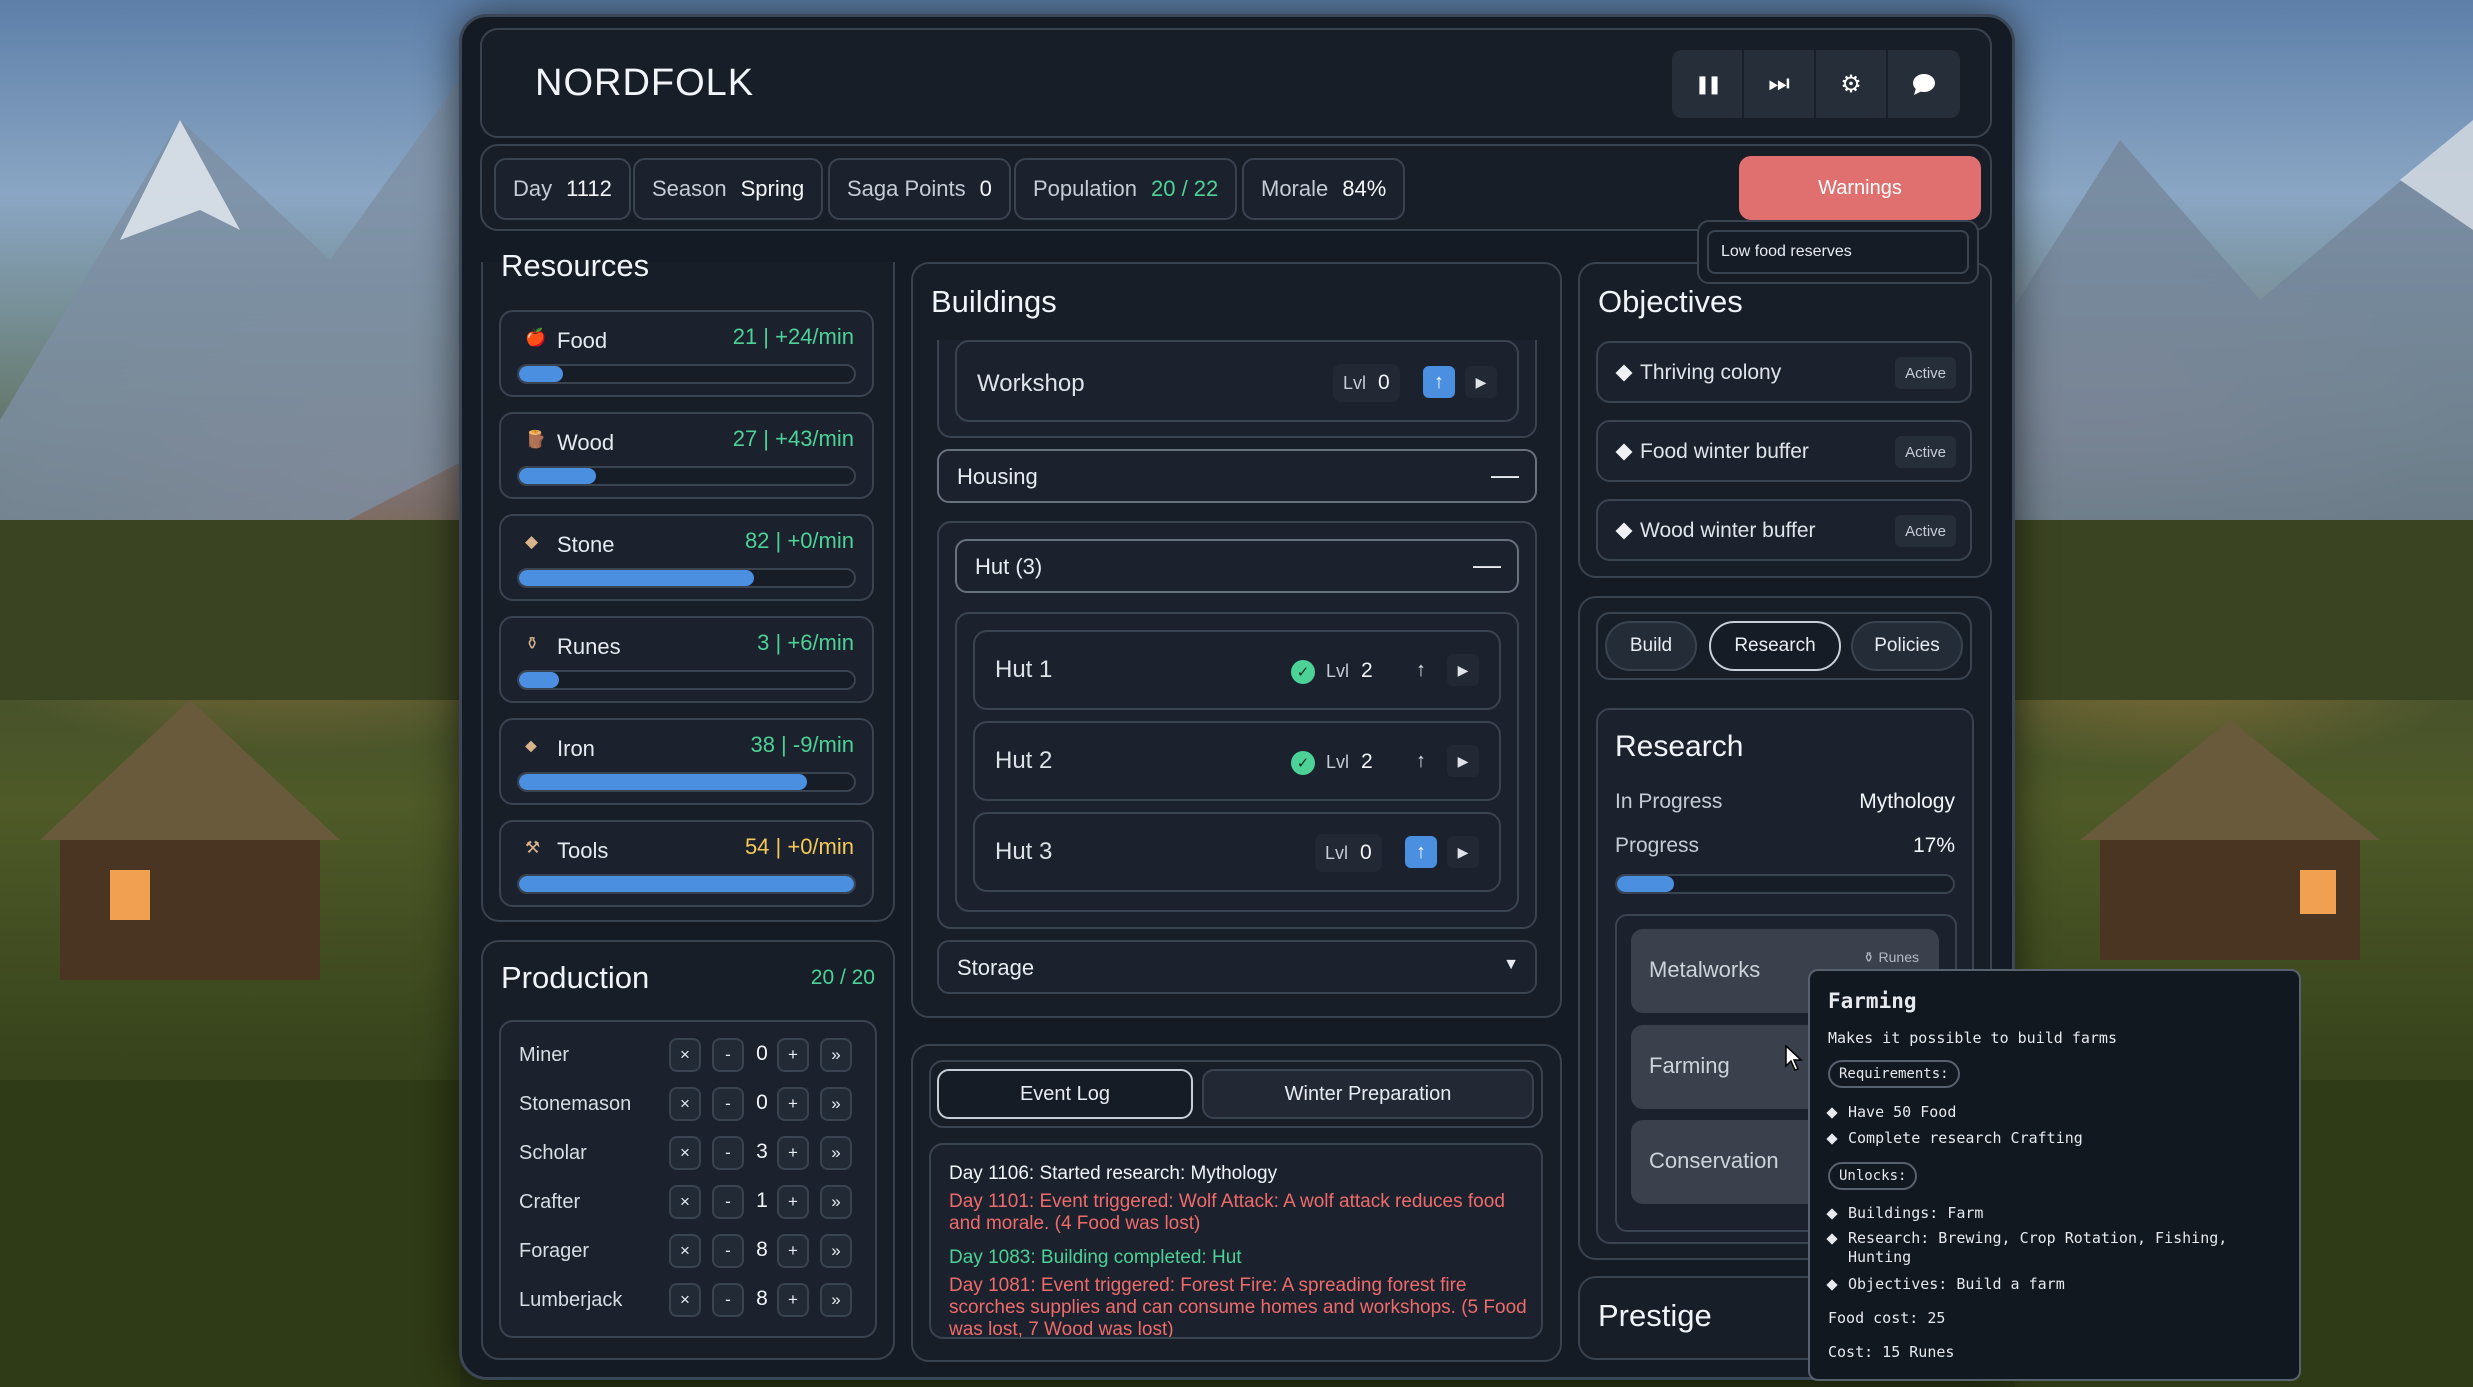 The image size is (2473, 1387). What do you see at coordinates (1324, 189) in the screenshot?
I see `stat-morale: Morale 84%` at bounding box center [1324, 189].